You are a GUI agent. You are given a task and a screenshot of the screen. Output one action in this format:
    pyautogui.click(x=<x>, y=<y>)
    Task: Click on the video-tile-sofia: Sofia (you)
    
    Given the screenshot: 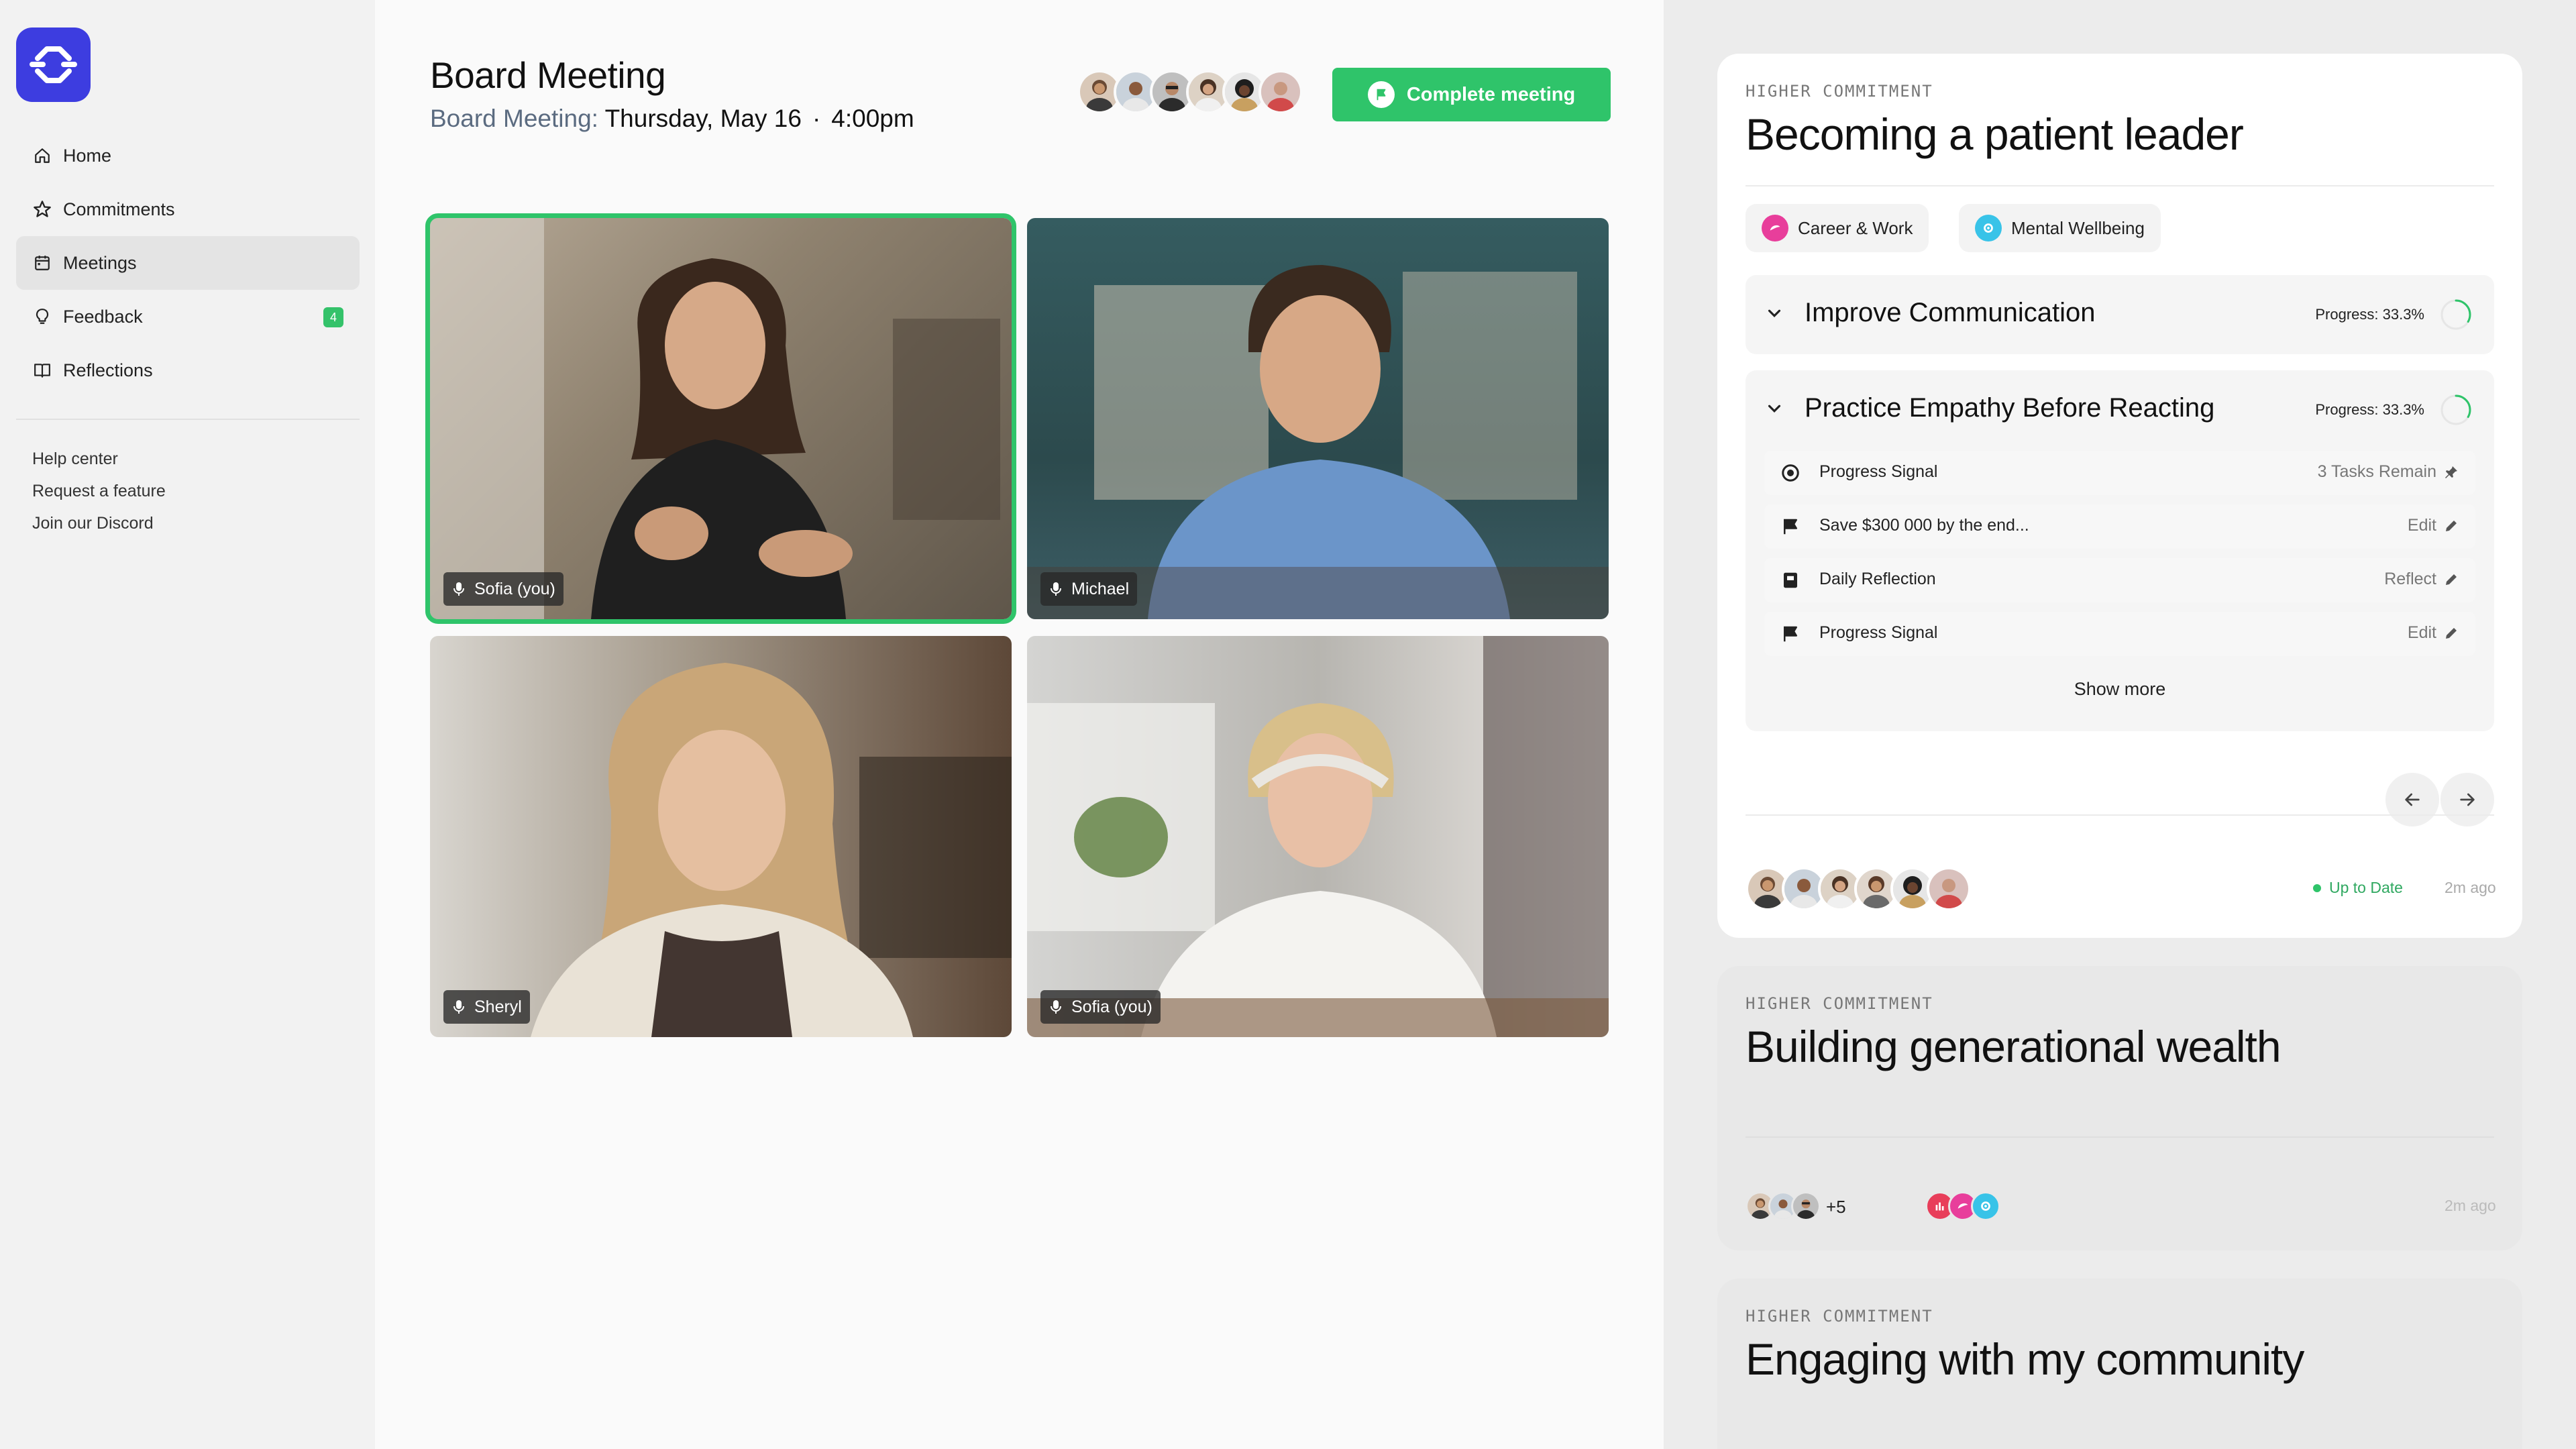 What is the action you would take?
    pyautogui.click(x=720, y=418)
    